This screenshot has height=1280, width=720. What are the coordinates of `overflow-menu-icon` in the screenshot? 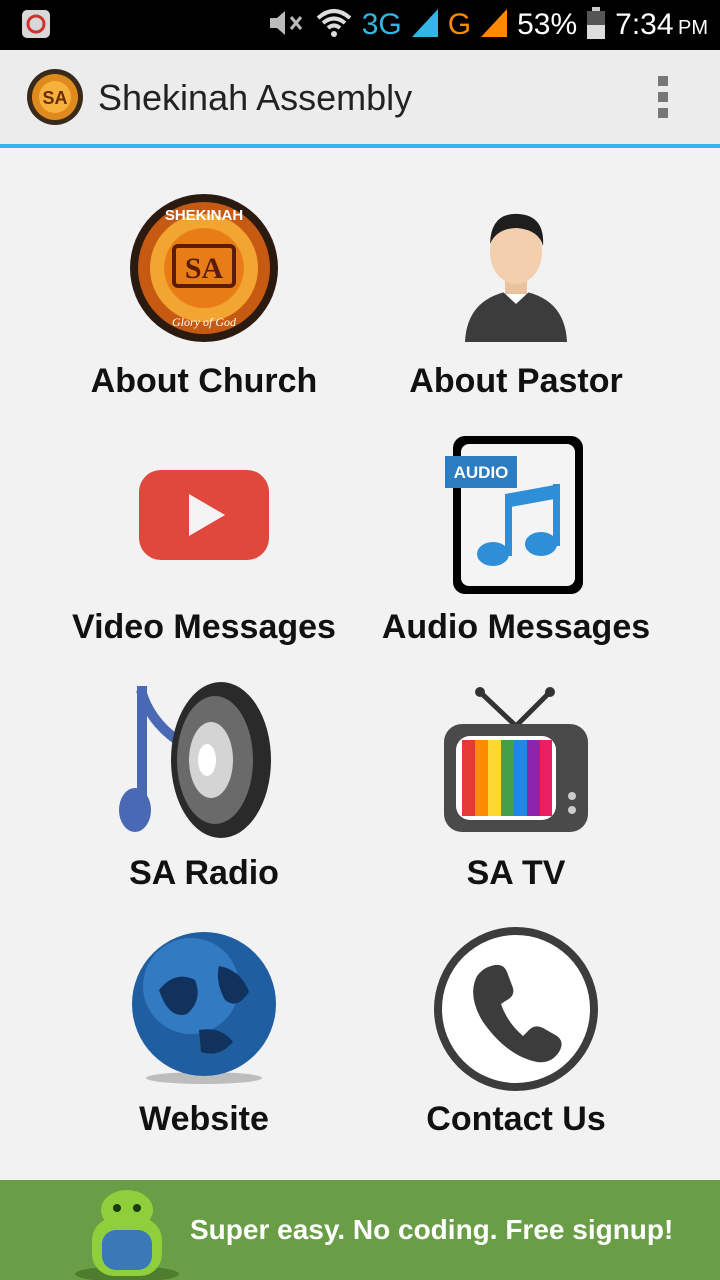 It's located at (663, 99).